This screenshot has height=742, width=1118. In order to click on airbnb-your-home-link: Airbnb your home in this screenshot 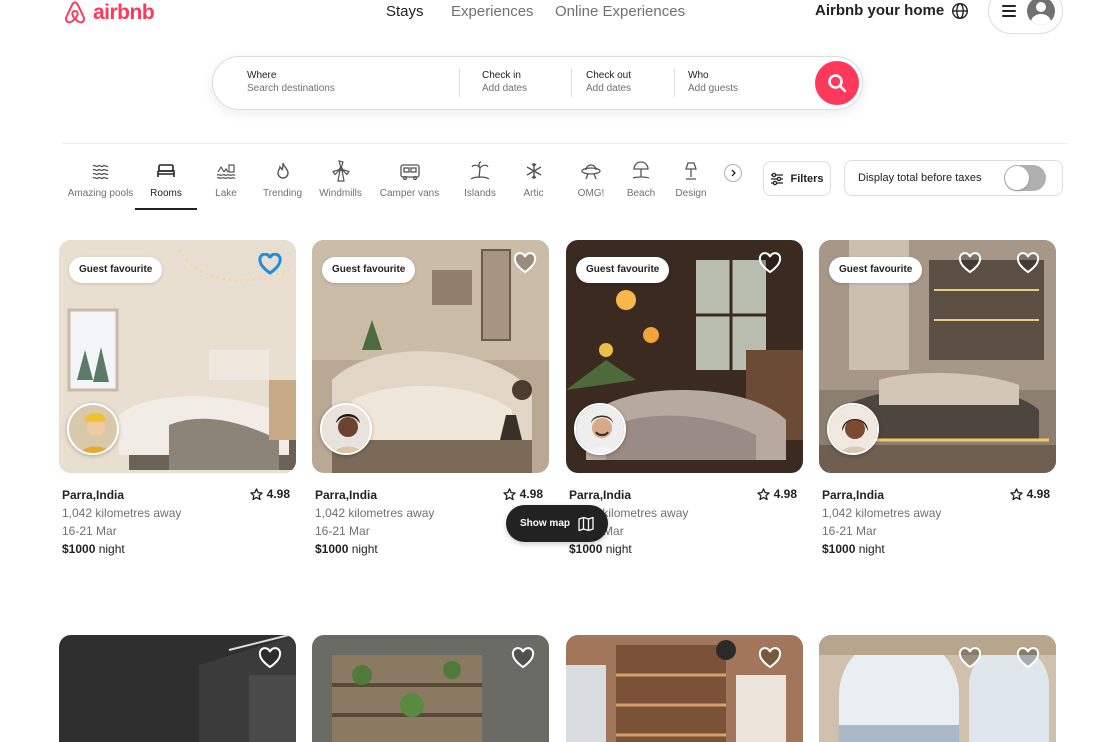, I will do `click(879, 11)`.